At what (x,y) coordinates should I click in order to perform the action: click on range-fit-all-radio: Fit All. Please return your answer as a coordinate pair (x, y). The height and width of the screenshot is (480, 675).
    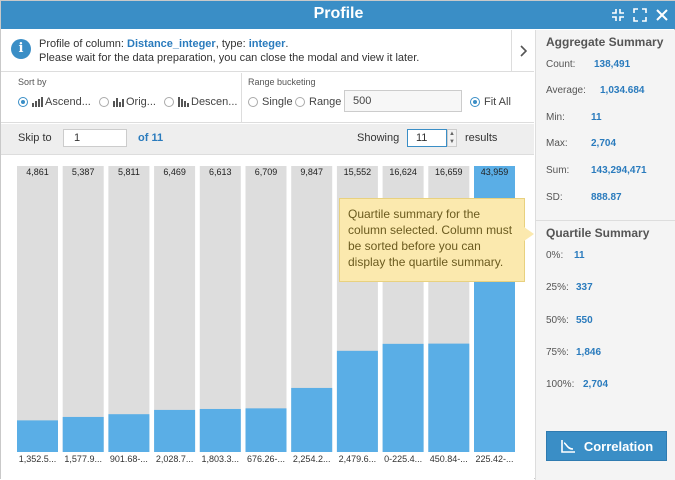
    Looking at the image, I should click on (490, 102).